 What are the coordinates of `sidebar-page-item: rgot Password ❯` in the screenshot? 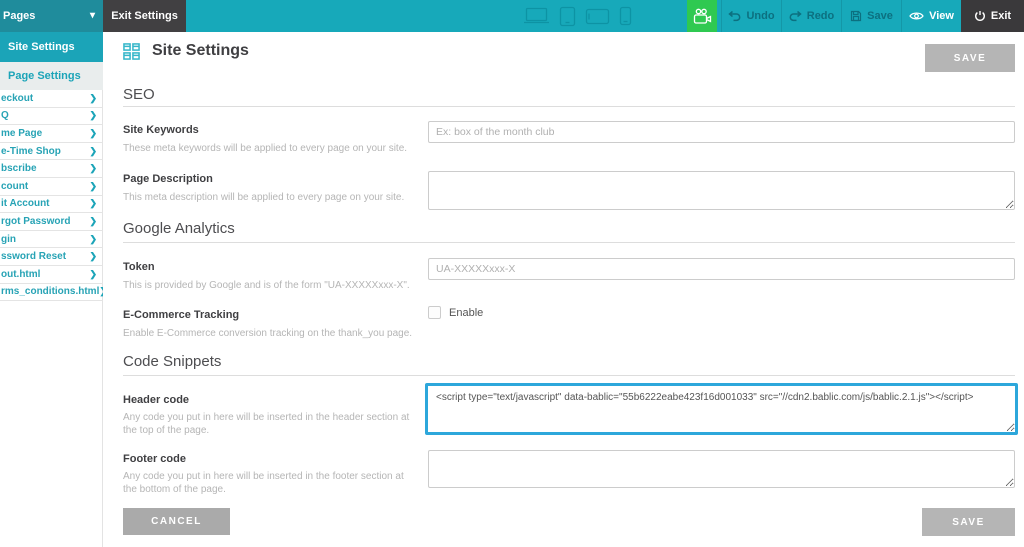 It's located at (51, 222).